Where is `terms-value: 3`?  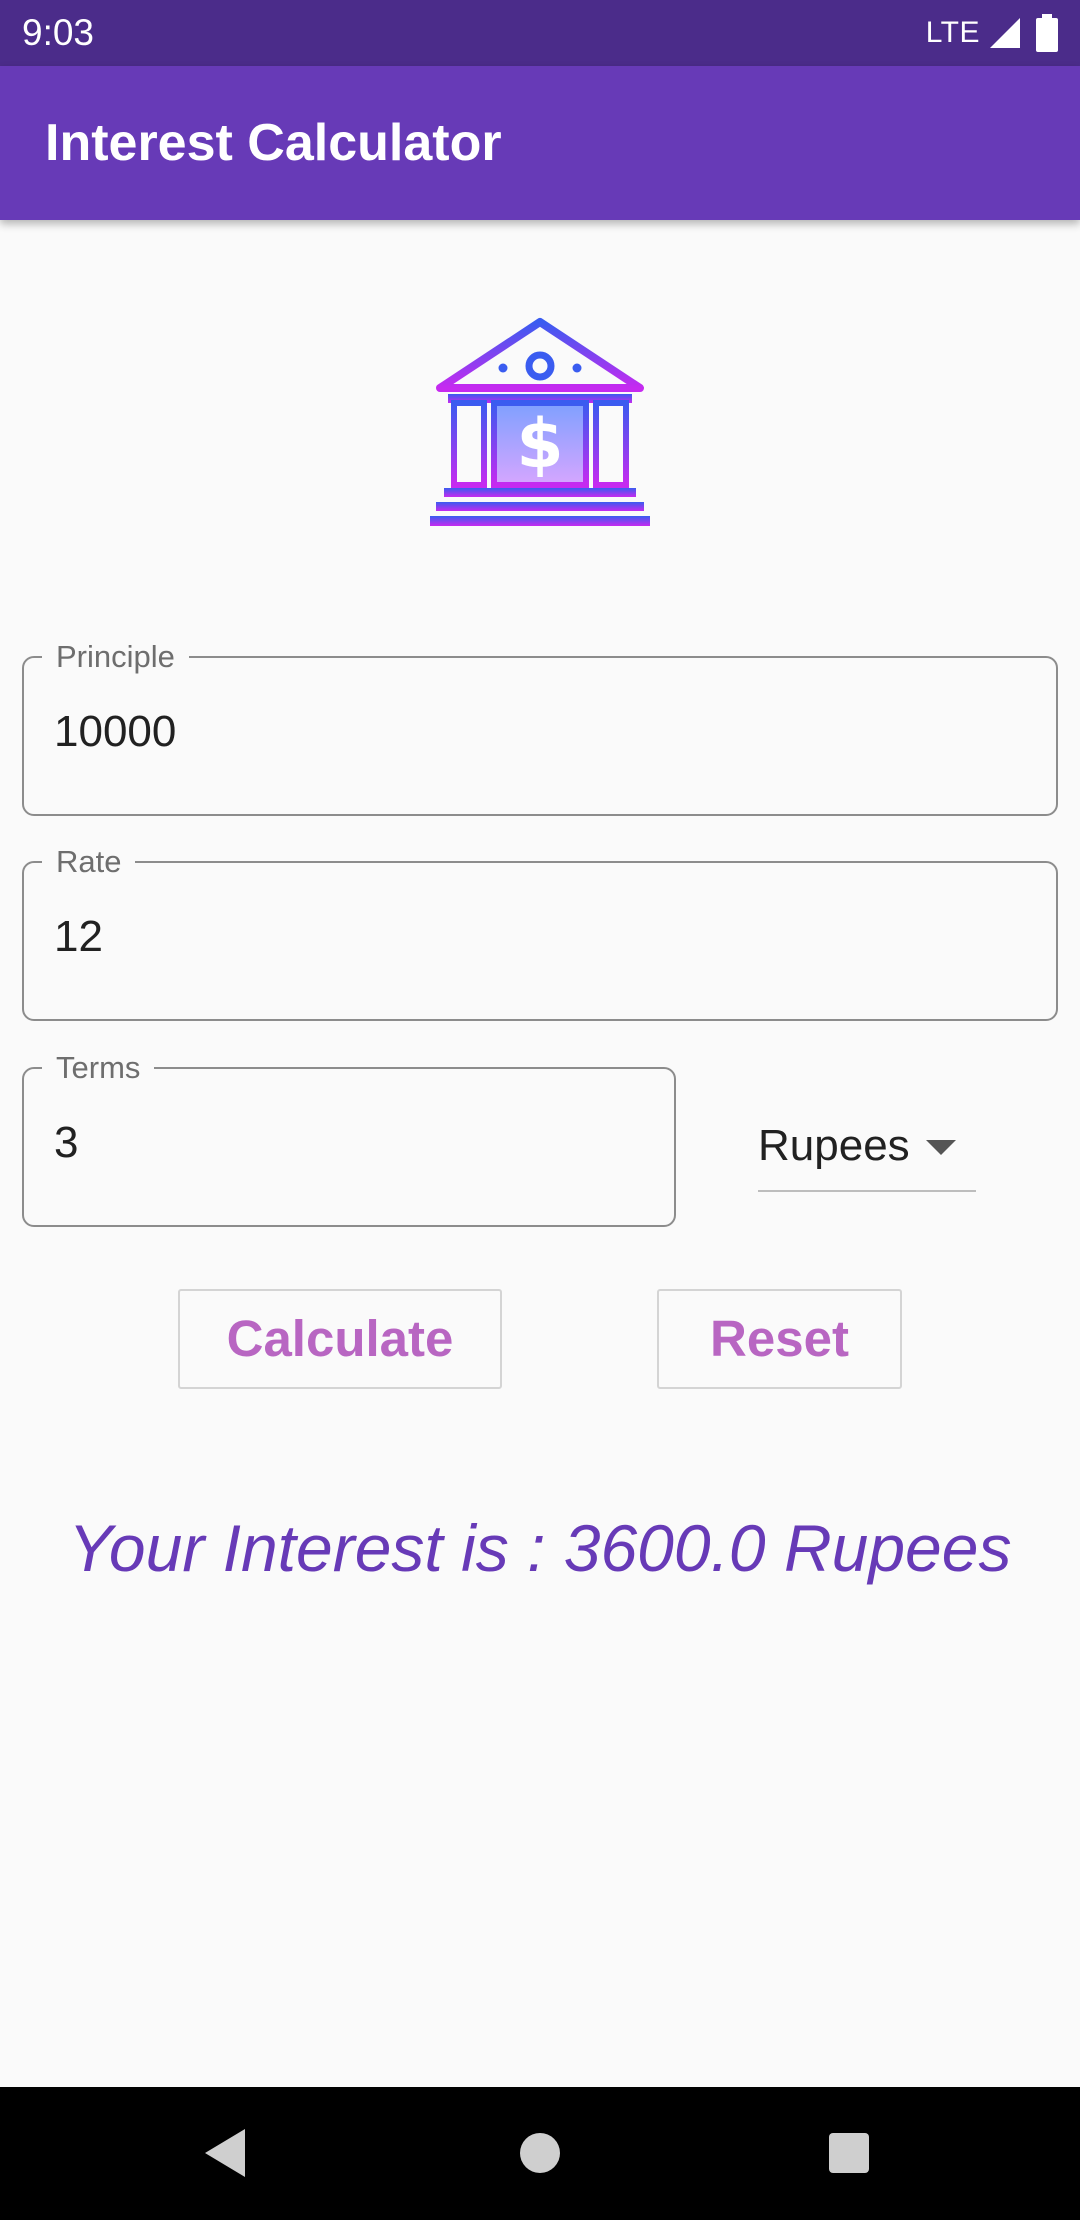
terms-value: 3 is located at coordinates (66, 1143).